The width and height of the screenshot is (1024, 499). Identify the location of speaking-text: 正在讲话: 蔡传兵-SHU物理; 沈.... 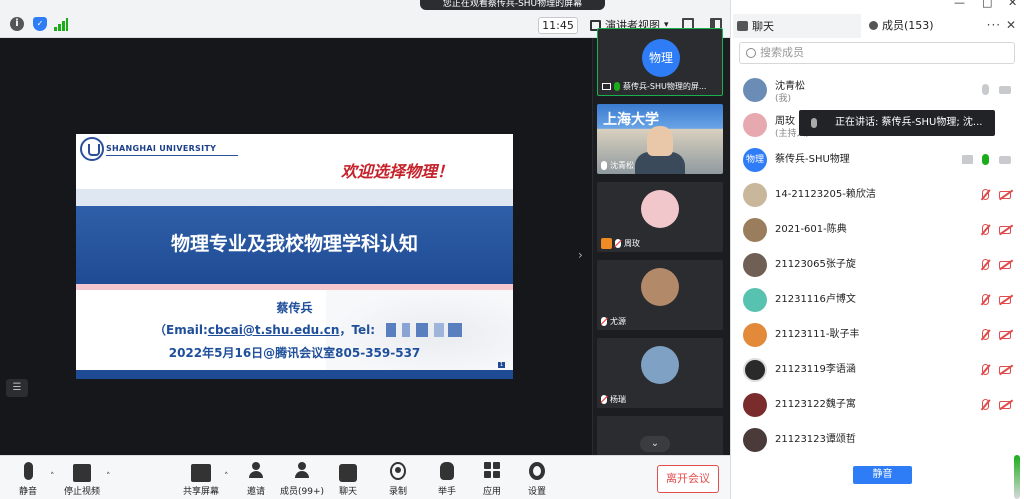
(909, 122).